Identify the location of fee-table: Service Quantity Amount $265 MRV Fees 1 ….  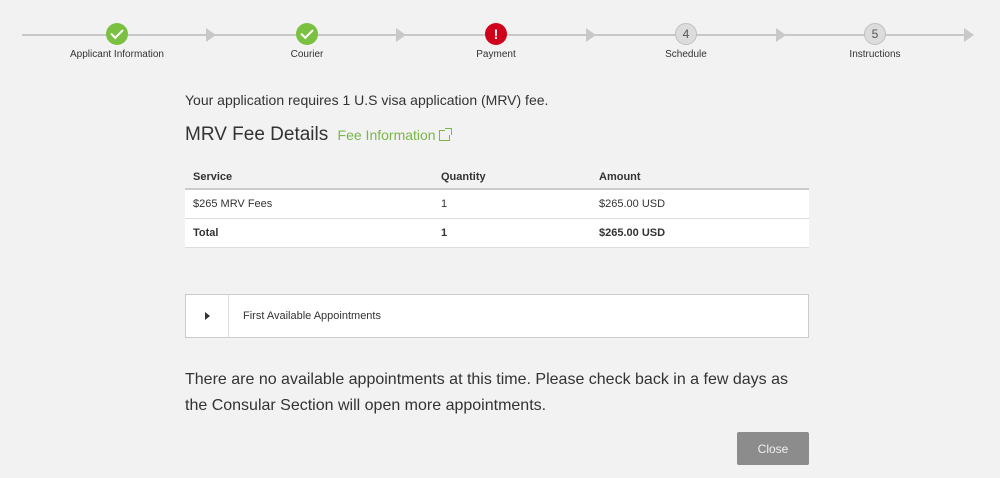
(497, 207).